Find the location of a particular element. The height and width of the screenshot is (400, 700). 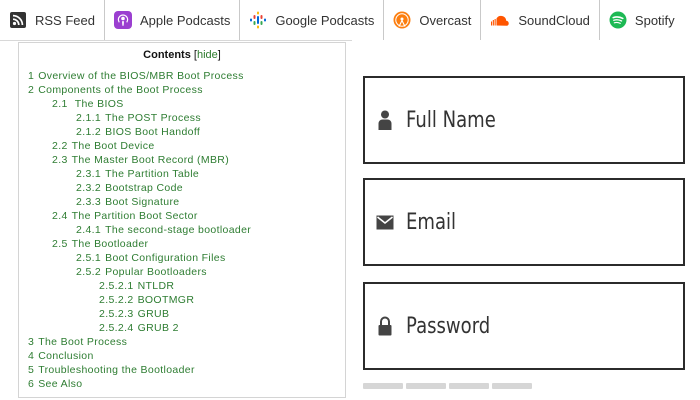

overcast-link: Overcast is located at coordinates (433, 20).